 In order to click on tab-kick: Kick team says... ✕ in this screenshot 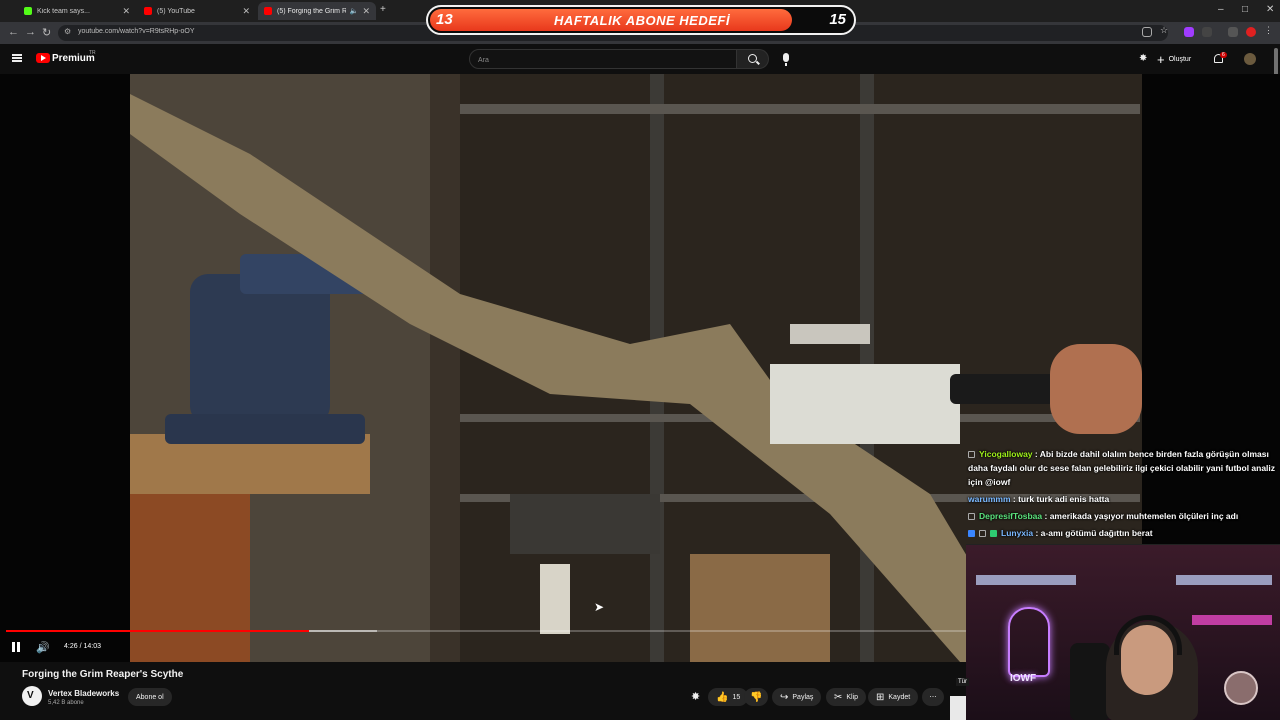, I will do `click(77, 11)`.